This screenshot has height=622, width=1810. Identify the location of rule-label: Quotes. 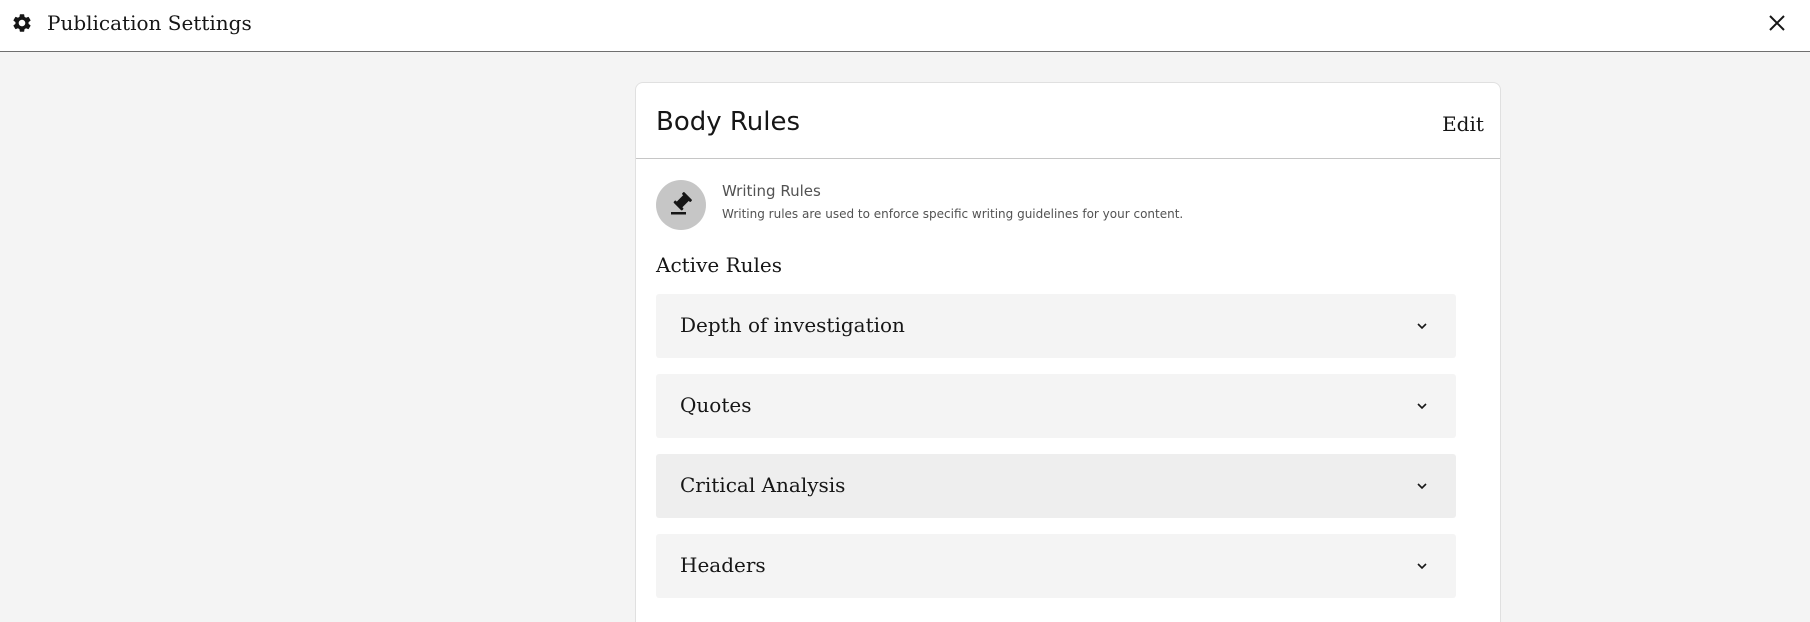
(716, 405).